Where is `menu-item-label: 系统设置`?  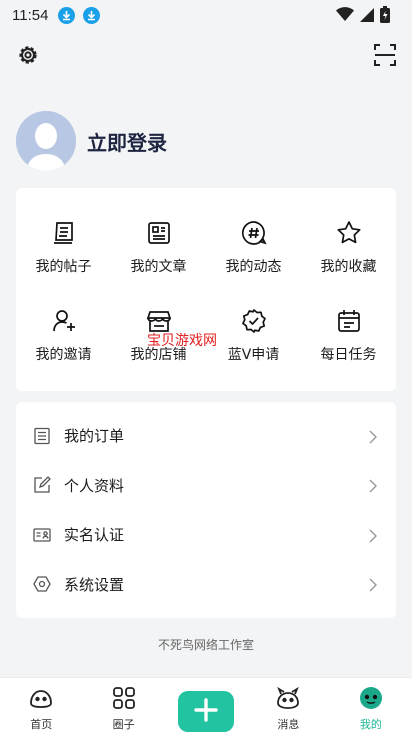 menu-item-label: 系统设置 is located at coordinates (94, 584).